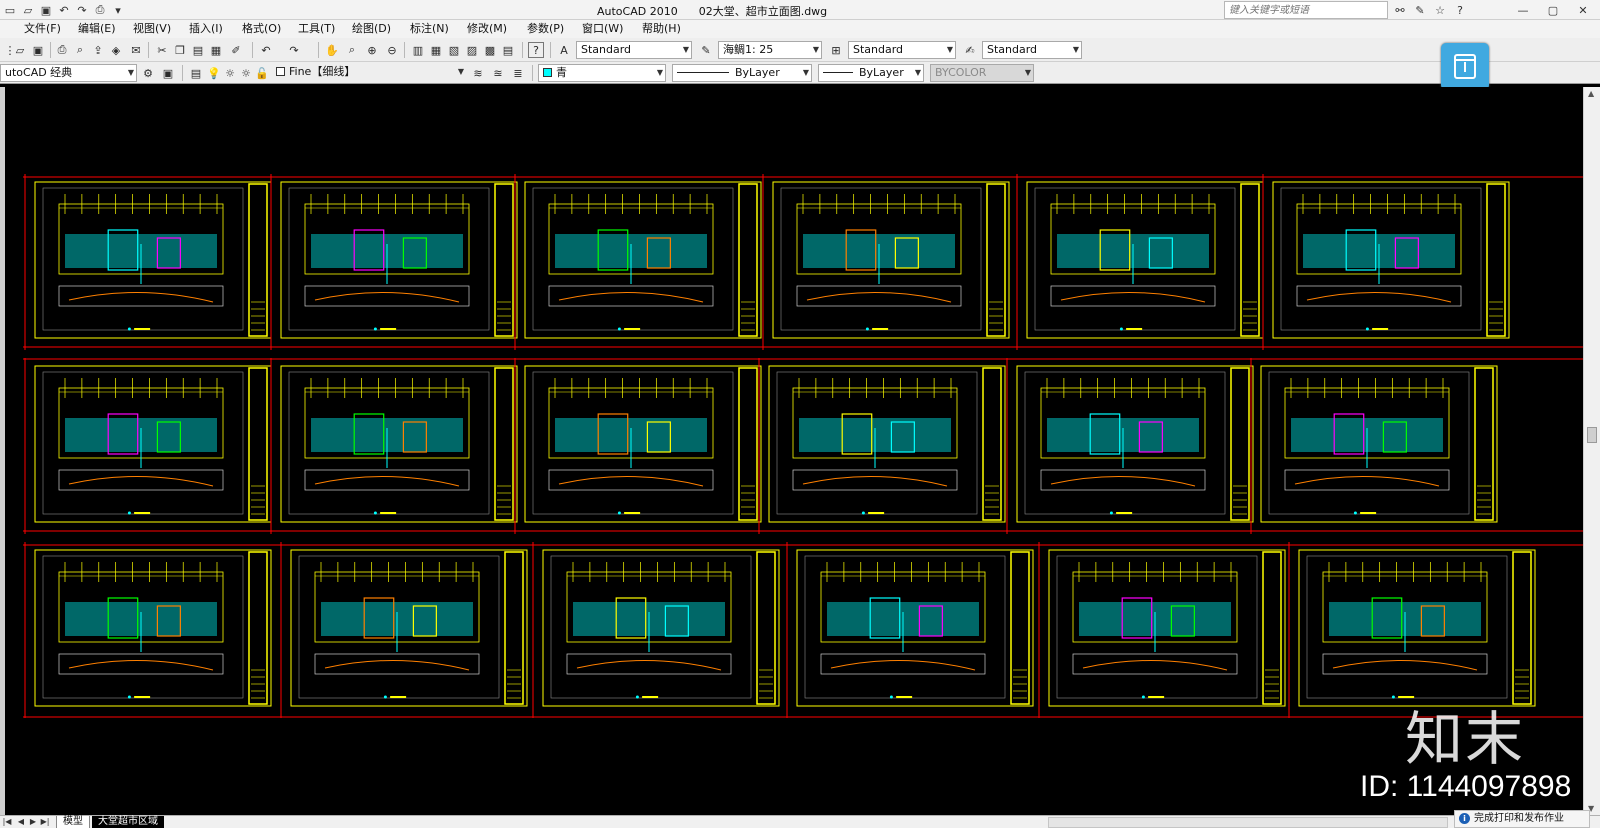 The image size is (1600, 828). Describe the element at coordinates (1440, 10) in the screenshot. I see `favorites-star-icon: ☆` at that location.